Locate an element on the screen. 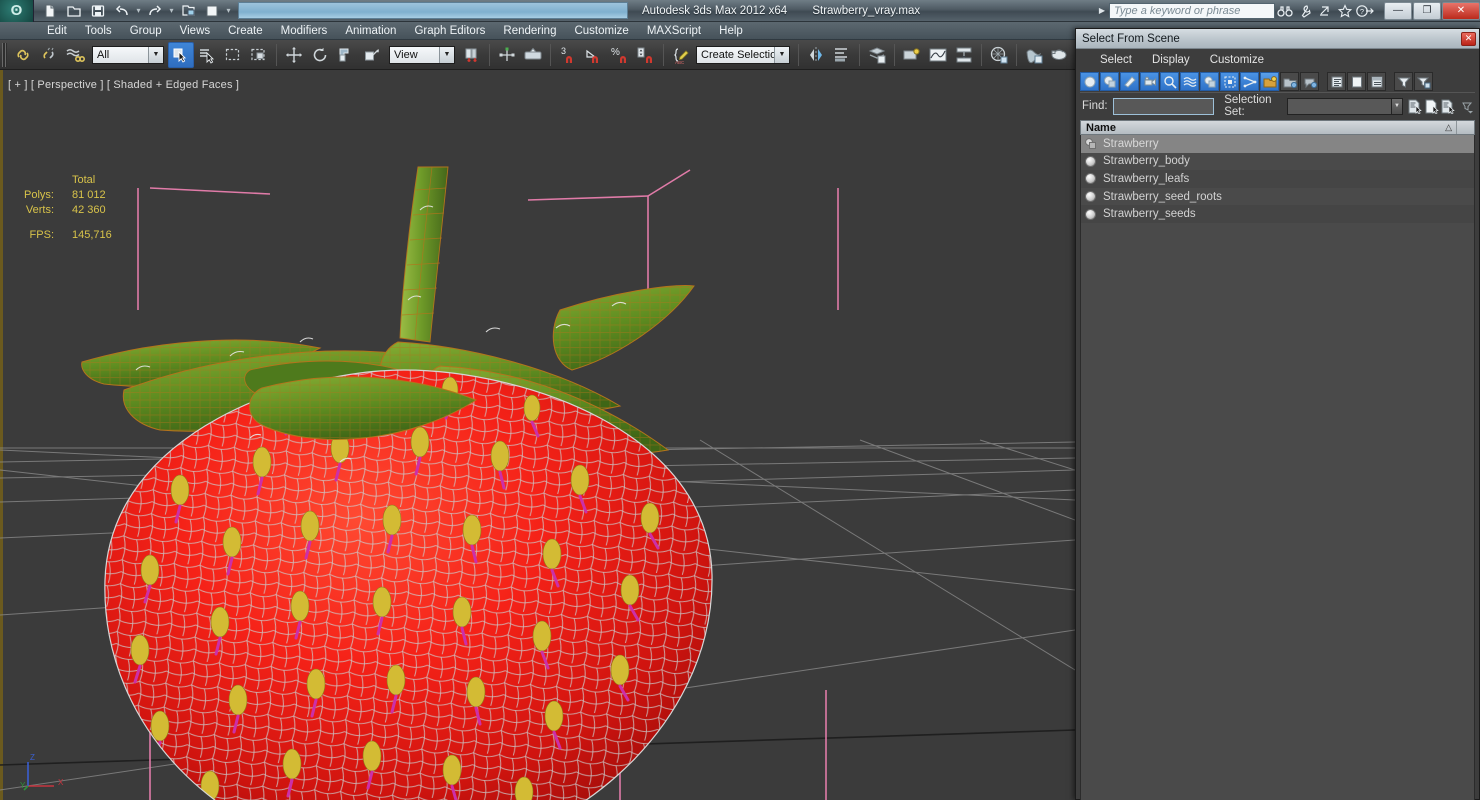  display-geometry-icon is located at coordinates (1089, 81).